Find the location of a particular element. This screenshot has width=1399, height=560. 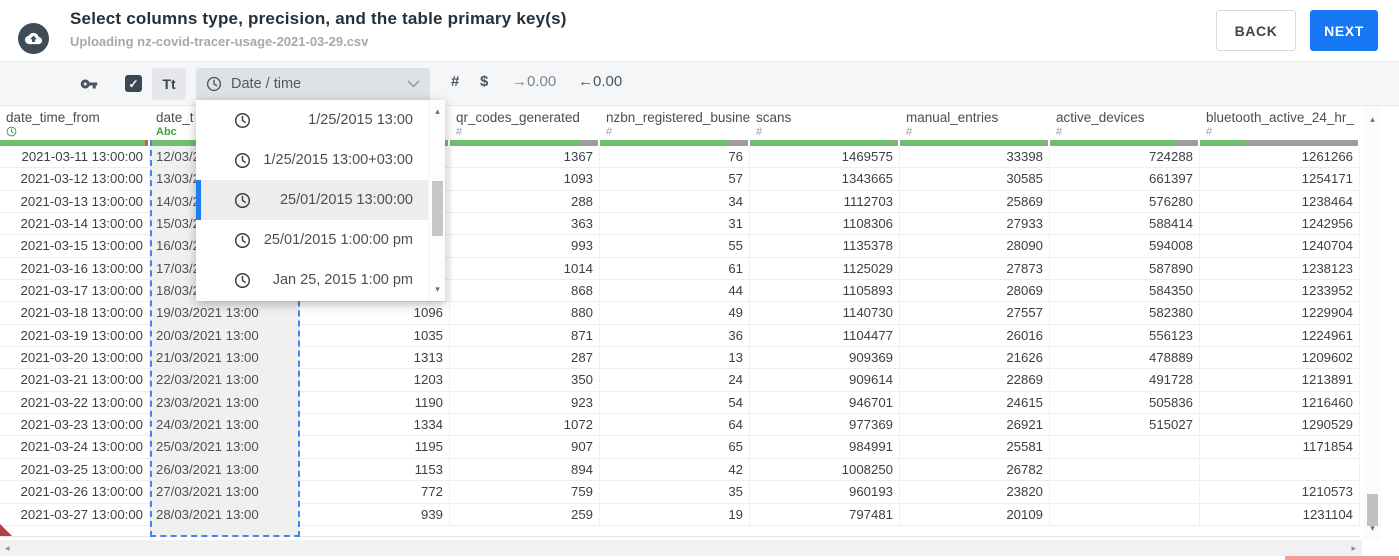

back-button: BACK is located at coordinates (1256, 30).